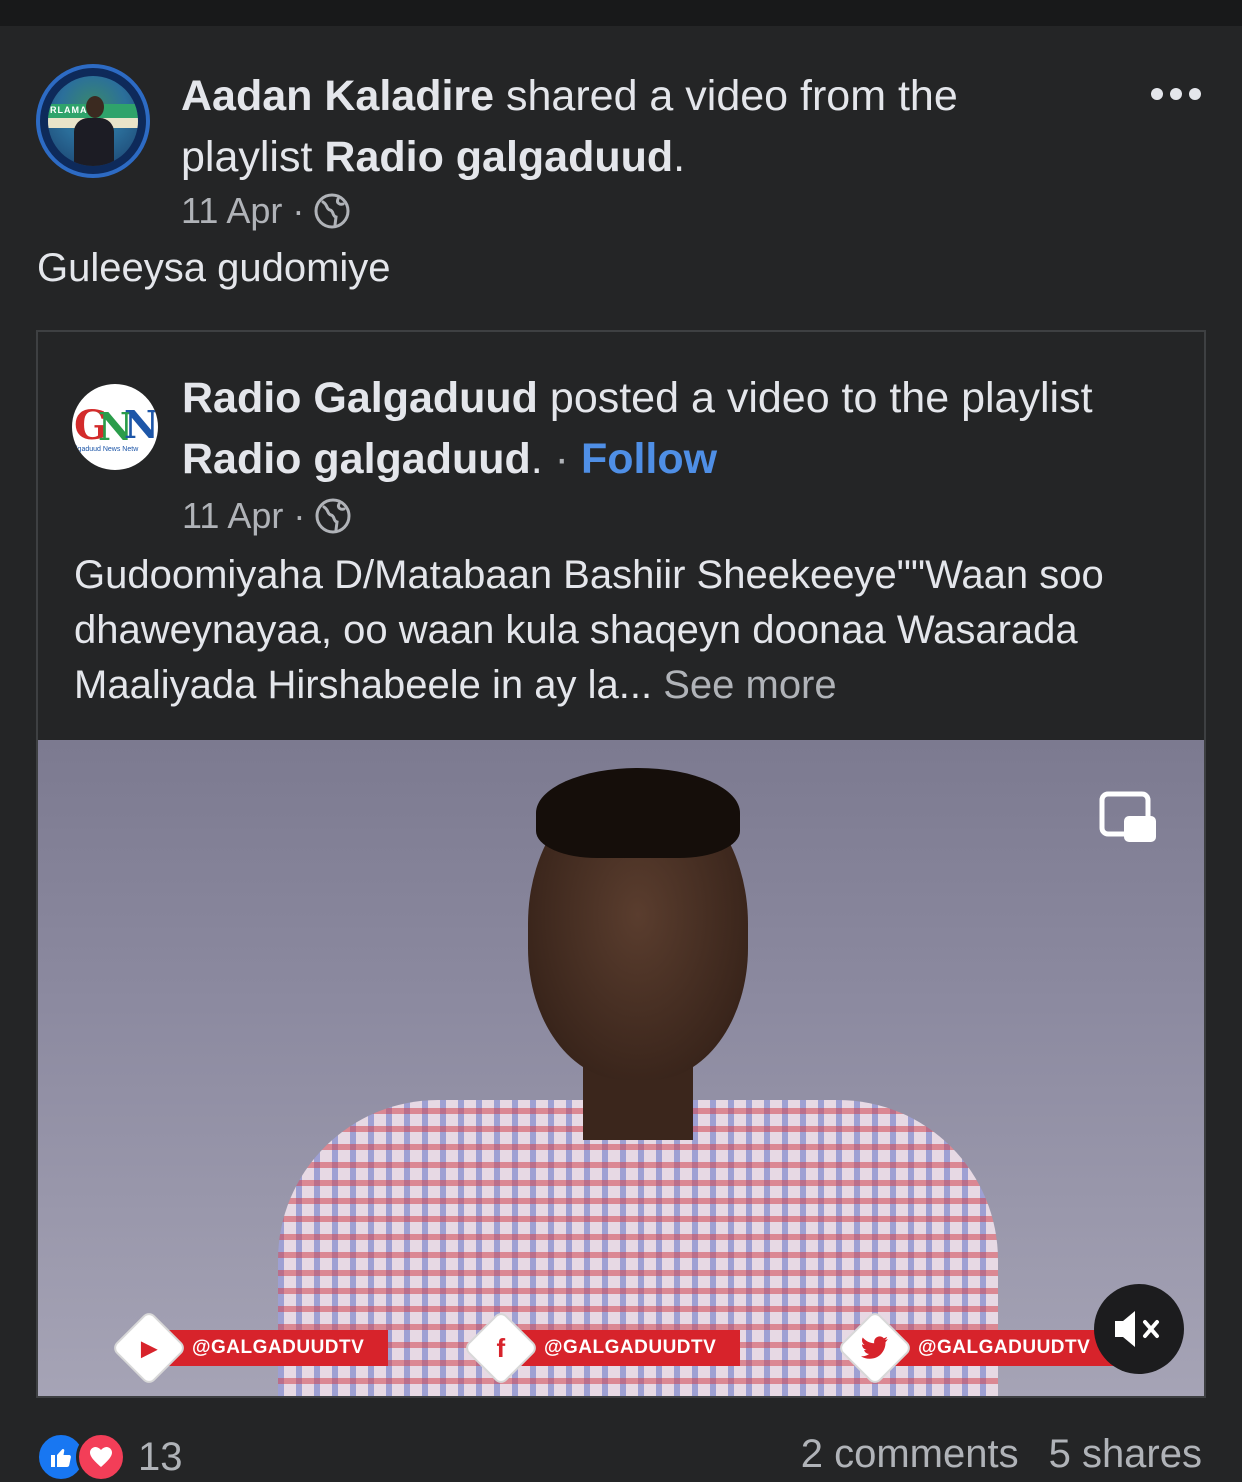 The height and width of the screenshot is (1482, 1242). What do you see at coordinates (638, 813) in the screenshot?
I see `video-person-hair` at bounding box center [638, 813].